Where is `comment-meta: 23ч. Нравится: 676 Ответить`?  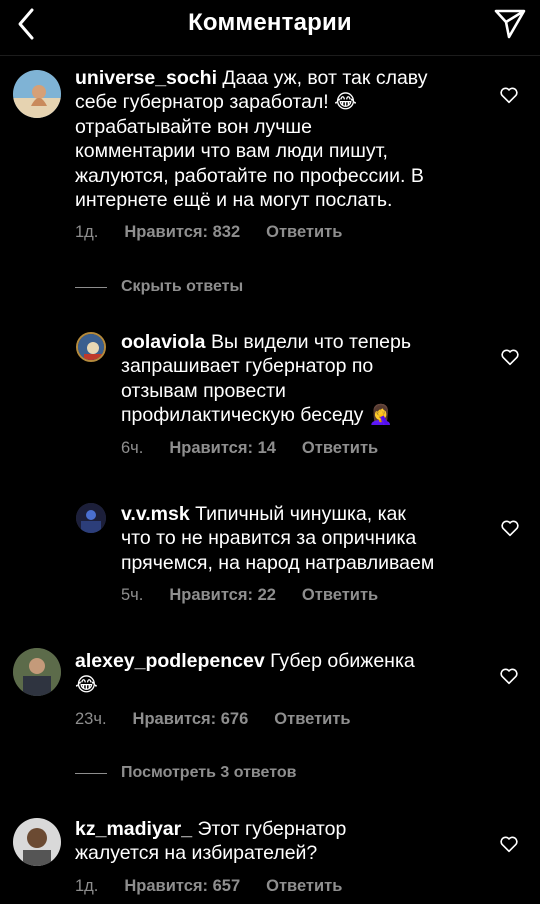 comment-meta: 23ч. Нравится: 676 Ответить is located at coordinates (226, 719).